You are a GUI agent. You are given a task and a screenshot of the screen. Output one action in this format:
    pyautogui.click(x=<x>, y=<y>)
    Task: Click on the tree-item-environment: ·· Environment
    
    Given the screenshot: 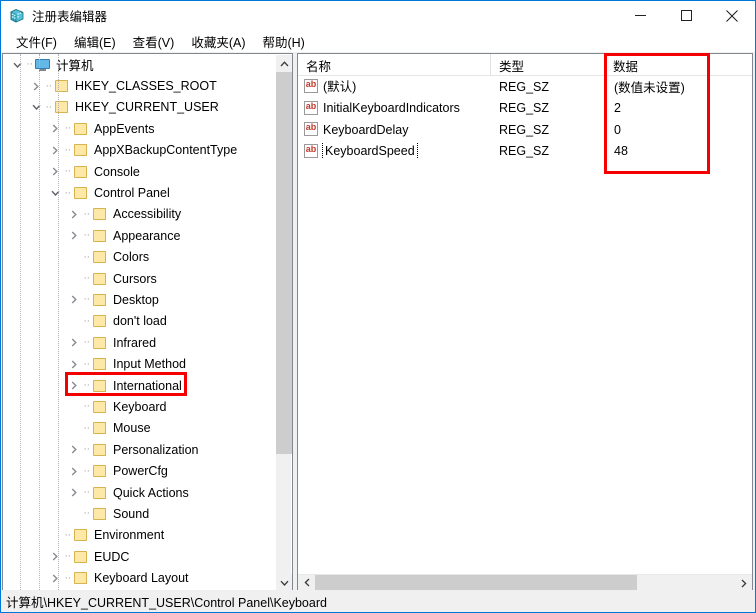 What is the action you would take?
    pyautogui.click(x=139, y=535)
    